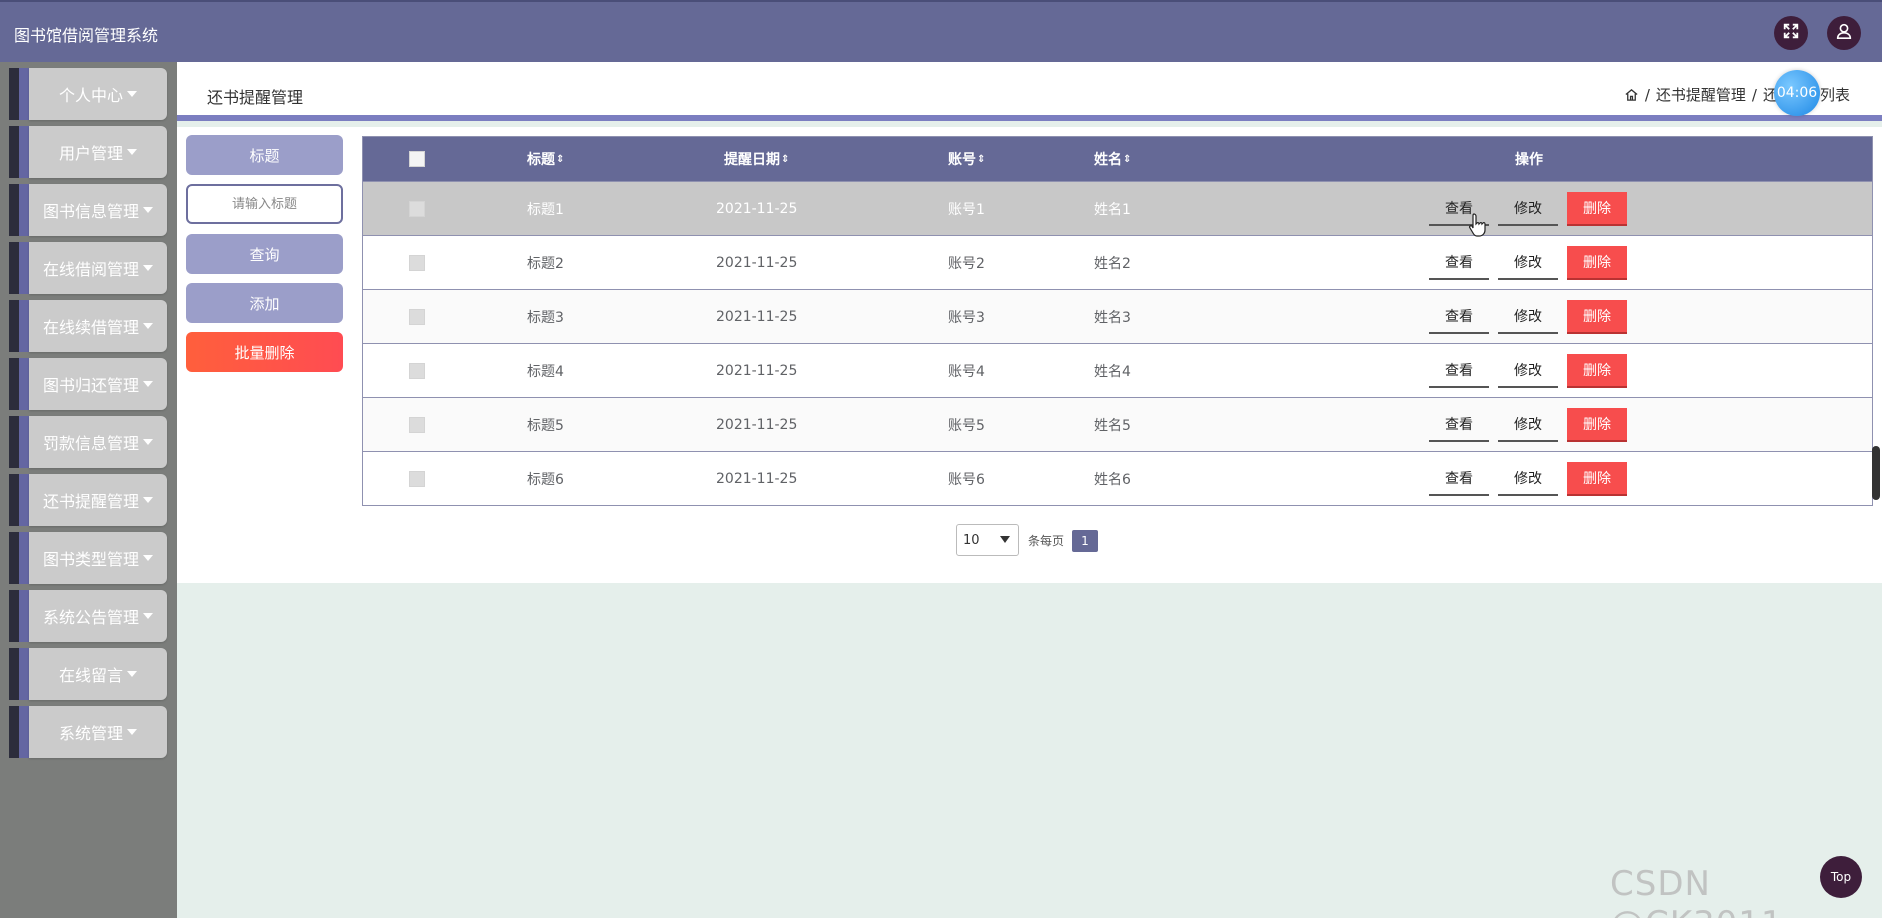 The image size is (1882, 918). What do you see at coordinates (1529, 160) in the screenshot?
I see `column-header-actions: 操作` at bounding box center [1529, 160].